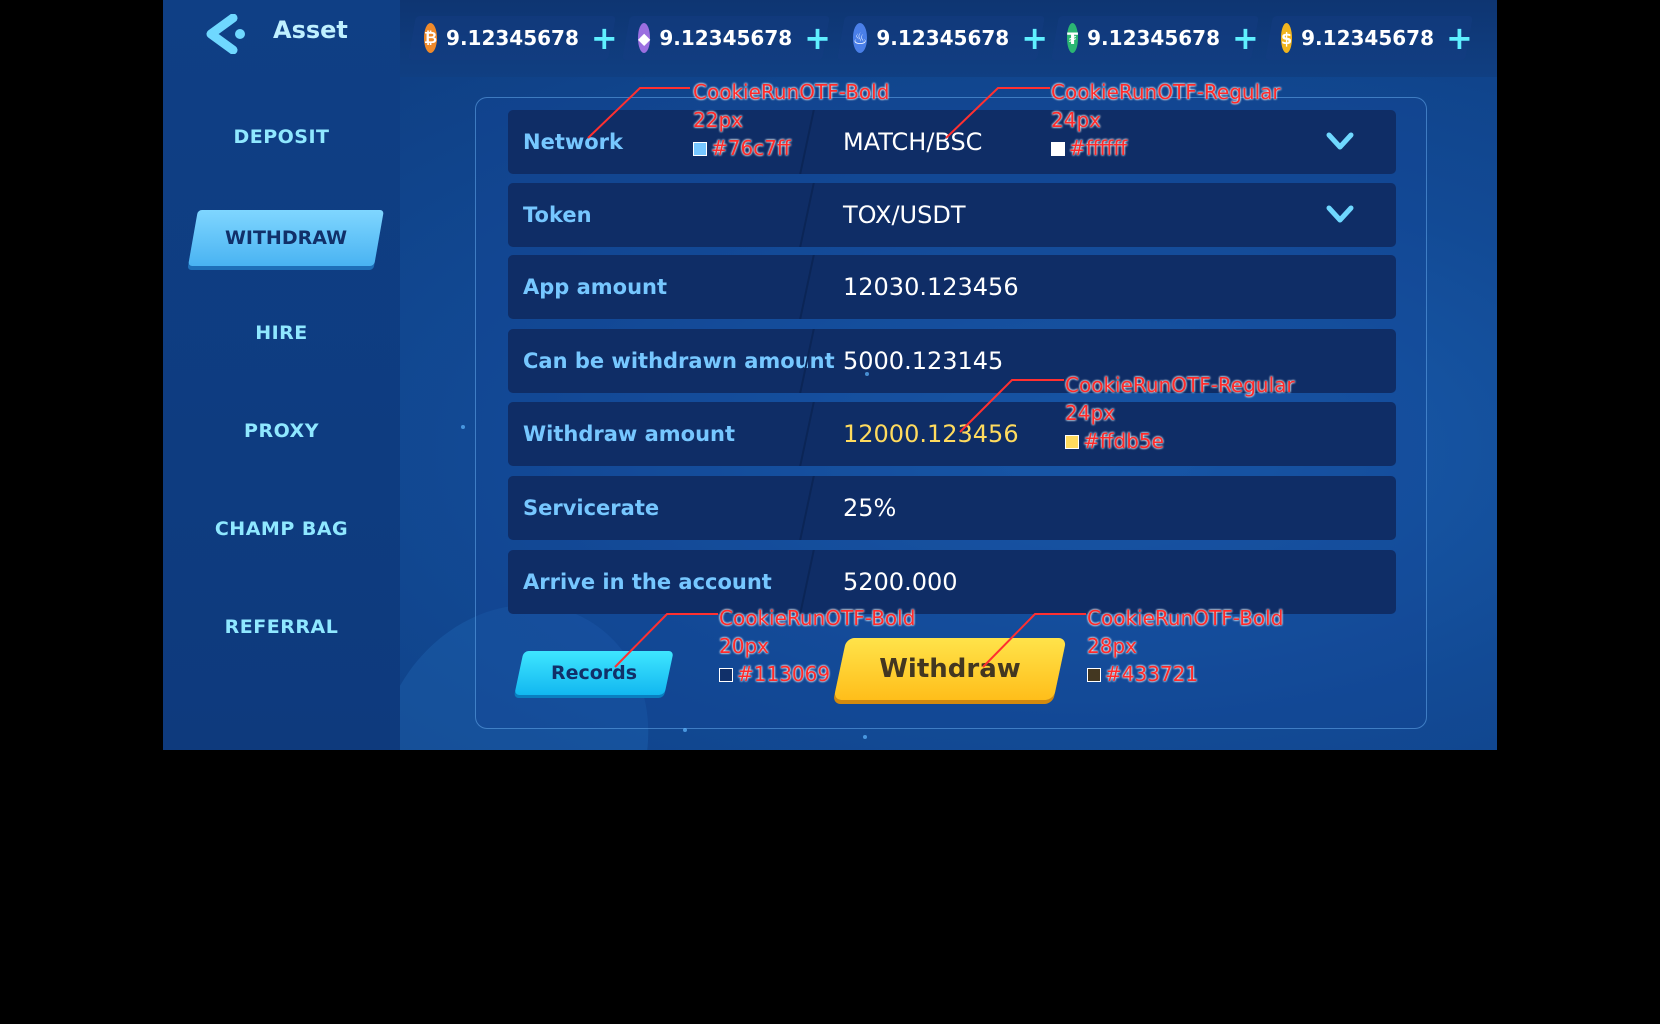 The image size is (1660, 1024). What do you see at coordinates (281, 627) in the screenshot?
I see `sidebar-item-referral: REFERRAL` at bounding box center [281, 627].